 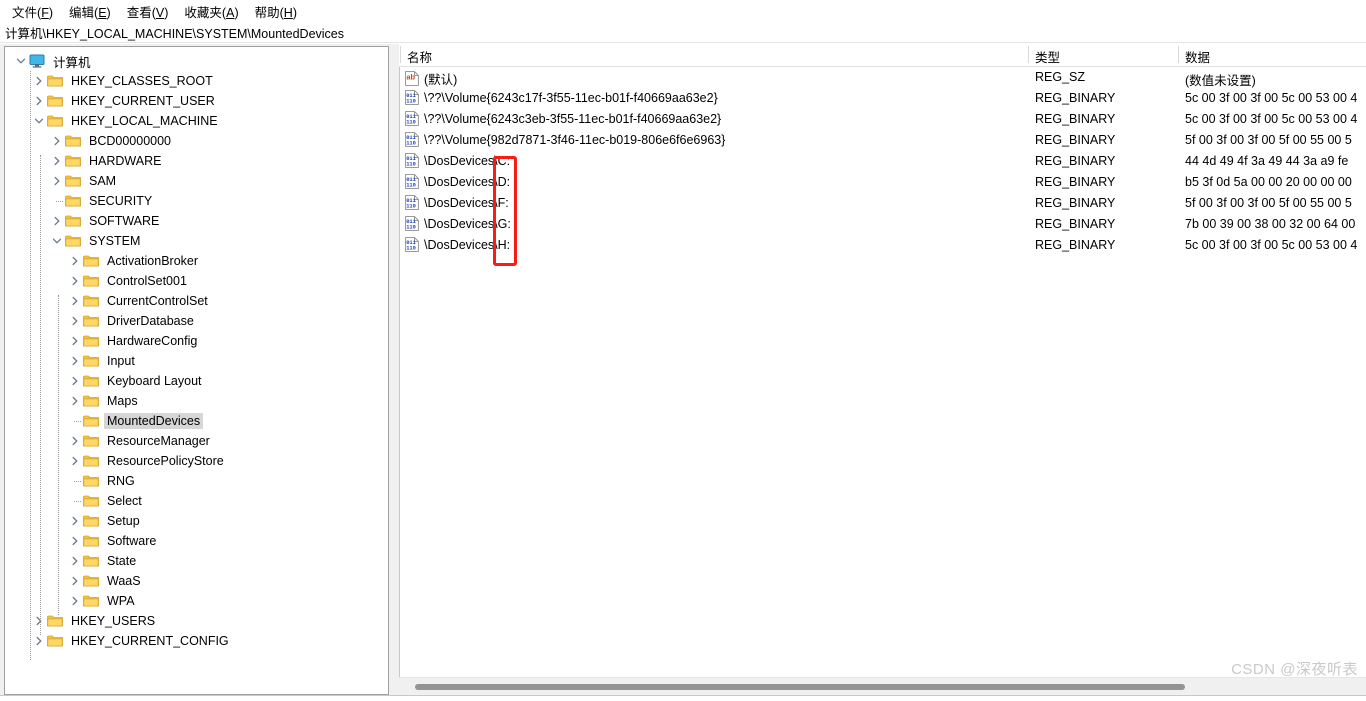 I want to click on scrollbar-thumb, so click(x=800, y=687).